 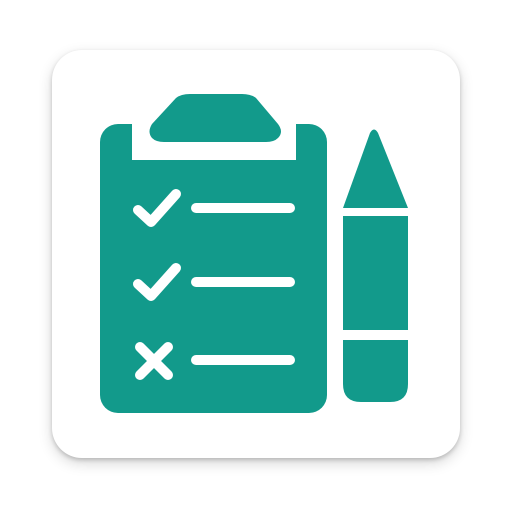 What do you see at coordinates (375, 273) in the screenshot?
I see `pencil-body` at bounding box center [375, 273].